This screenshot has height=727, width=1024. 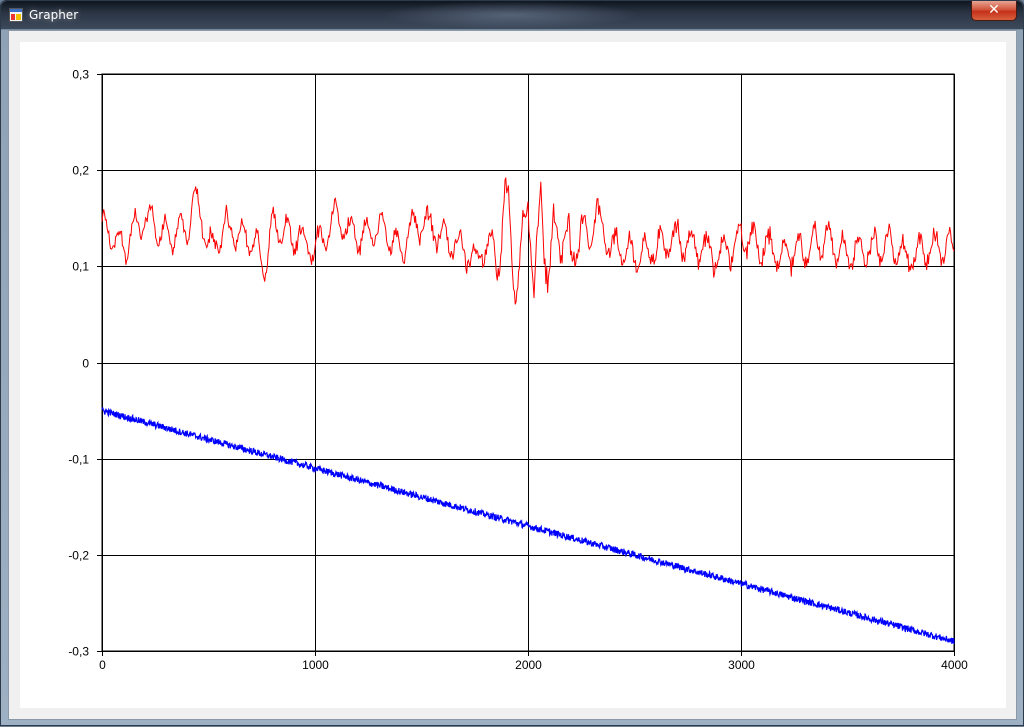 I want to click on y-tick-label: 0,3, so click(x=80, y=75).